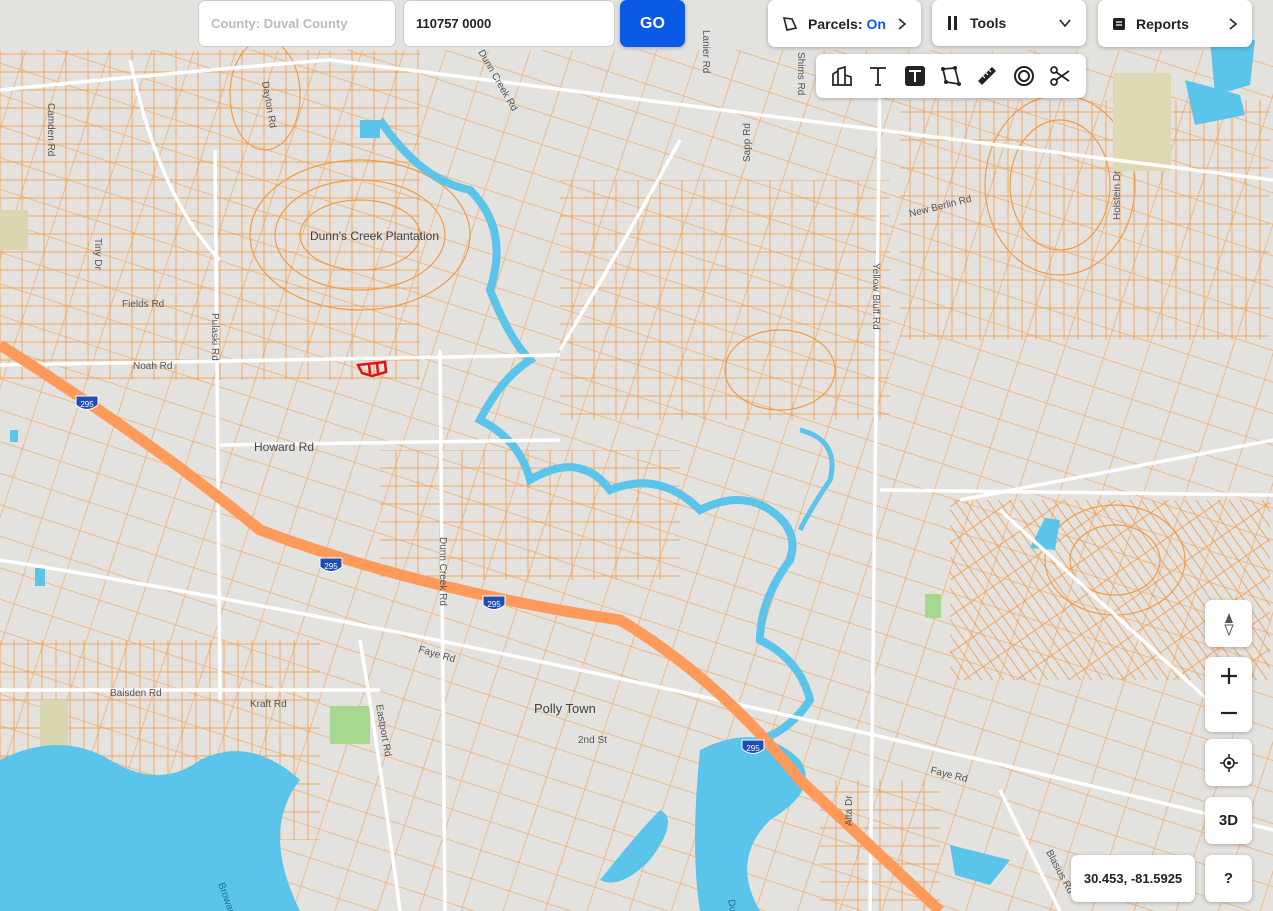 This screenshot has width=1273, height=911. I want to click on tools-label: Tools, so click(988, 23).